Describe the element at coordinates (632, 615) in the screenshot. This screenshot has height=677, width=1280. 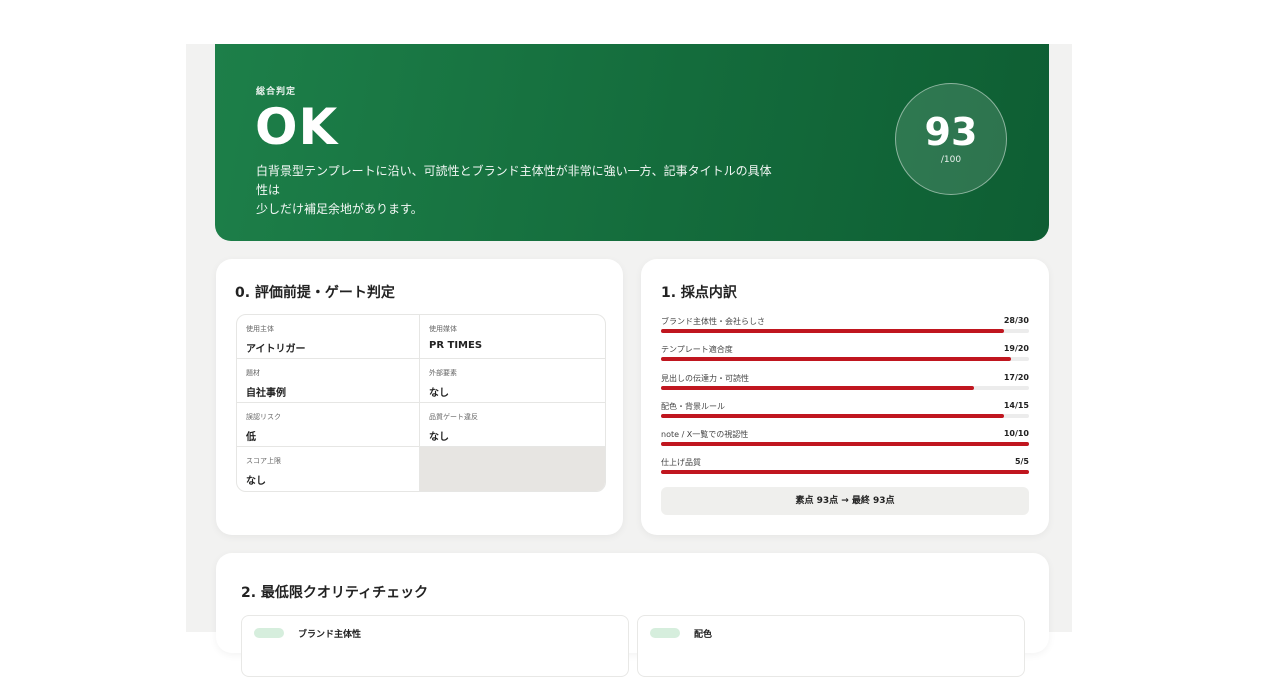
I see `quality-check-card: 2. 最低限クオリティチェック ブランド主体性 配色` at that location.